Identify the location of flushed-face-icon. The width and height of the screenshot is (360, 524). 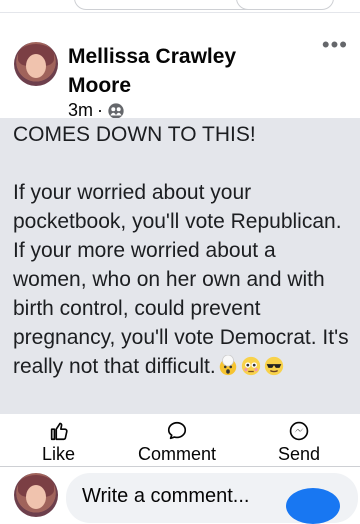
(251, 366).